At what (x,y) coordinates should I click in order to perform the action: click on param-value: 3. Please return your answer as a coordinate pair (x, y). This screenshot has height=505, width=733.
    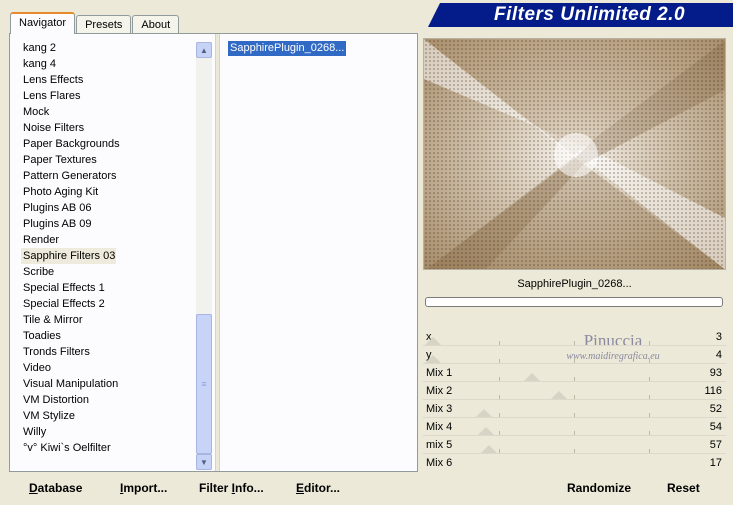
    Looking at the image, I should click on (718, 337).